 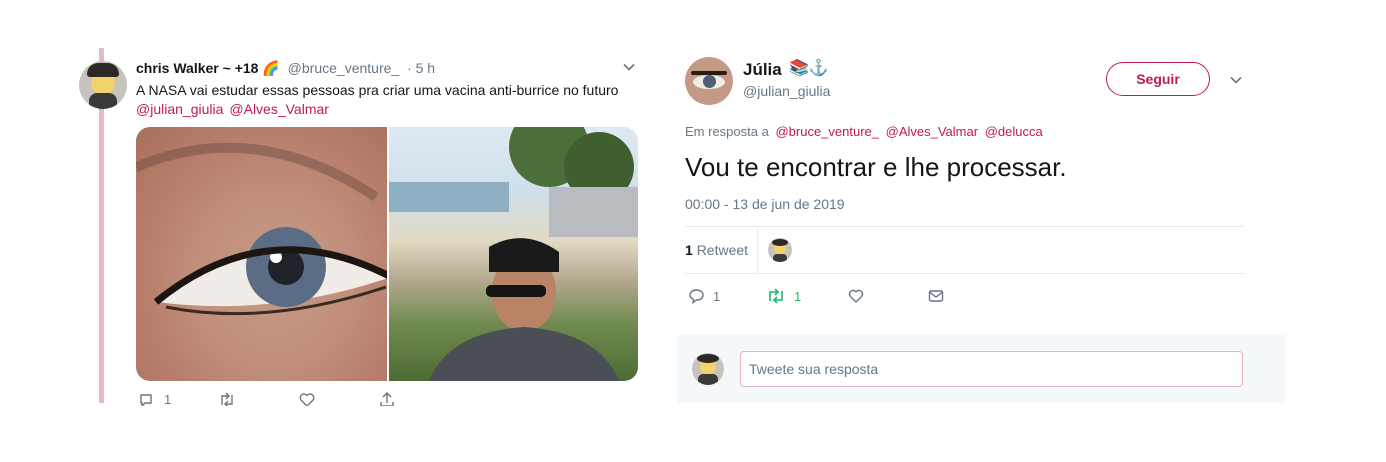 I want to click on retweeter-avatar, so click(x=780, y=250).